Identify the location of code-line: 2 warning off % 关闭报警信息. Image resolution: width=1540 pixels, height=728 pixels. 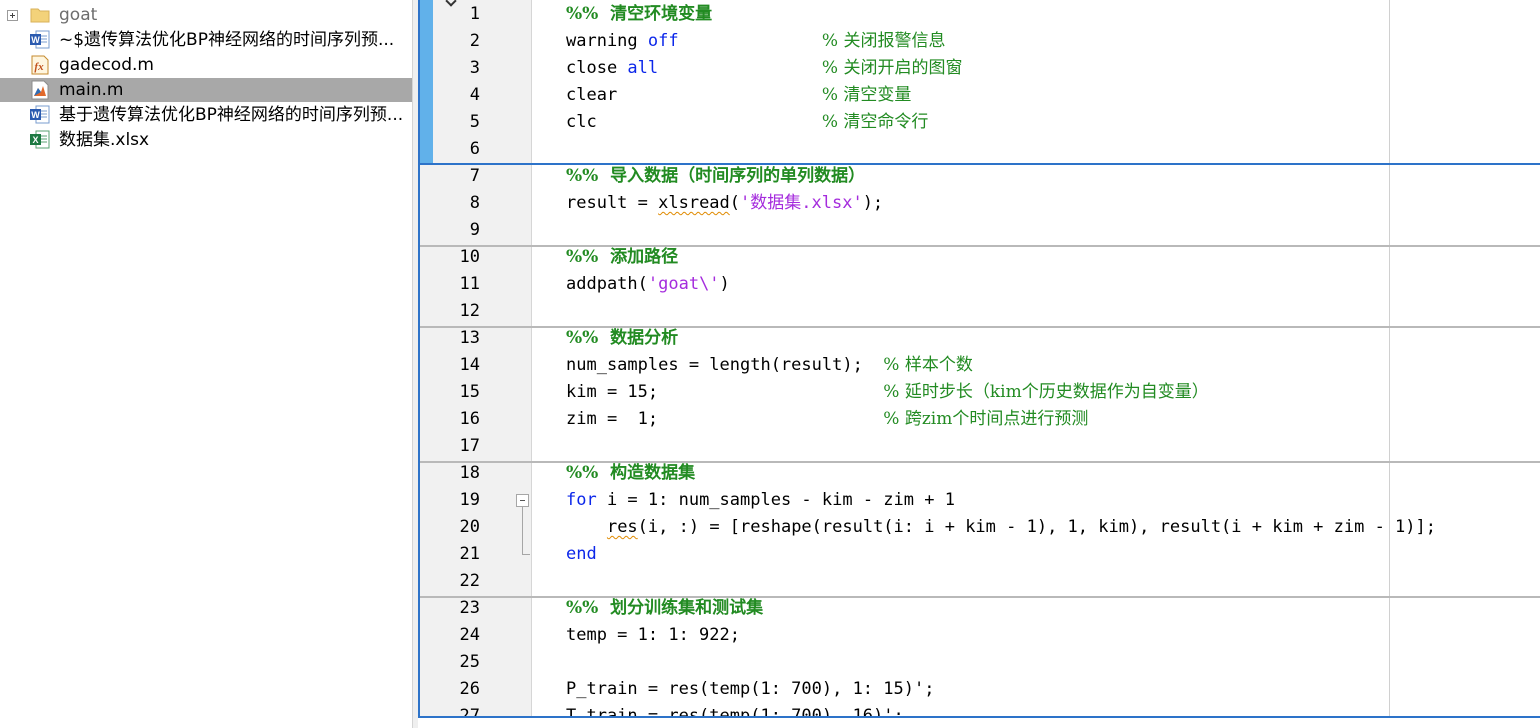
(980, 41).